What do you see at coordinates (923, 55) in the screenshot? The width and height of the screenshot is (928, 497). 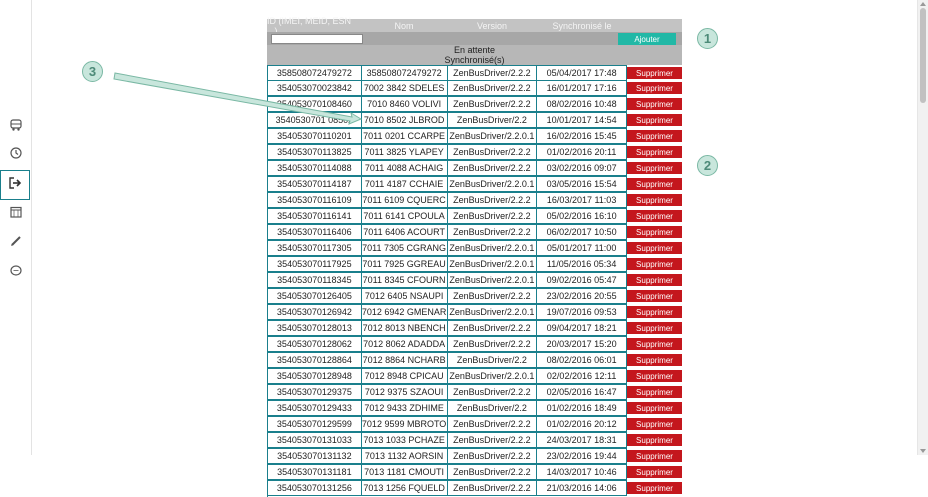 I see `scroll-thumb` at bounding box center [923, 55].